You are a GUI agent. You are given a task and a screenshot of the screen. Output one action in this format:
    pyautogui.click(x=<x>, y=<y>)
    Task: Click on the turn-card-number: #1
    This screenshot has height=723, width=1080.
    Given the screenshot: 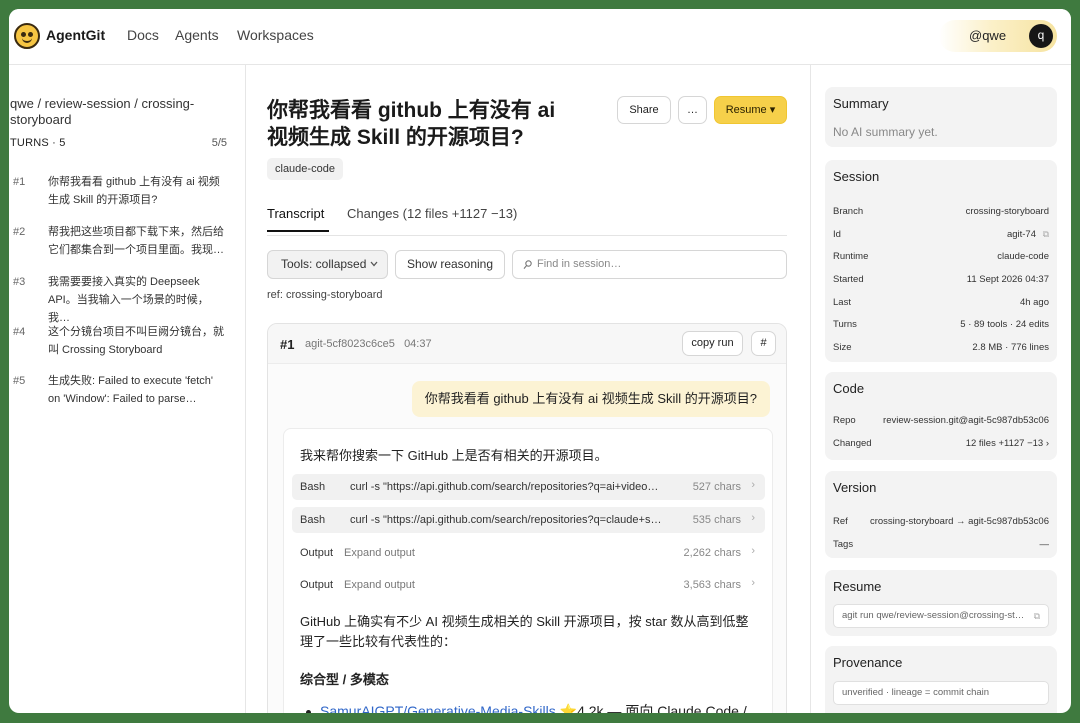 What is the action you would take?
    pyautogui.click(x=287, y=344)
    